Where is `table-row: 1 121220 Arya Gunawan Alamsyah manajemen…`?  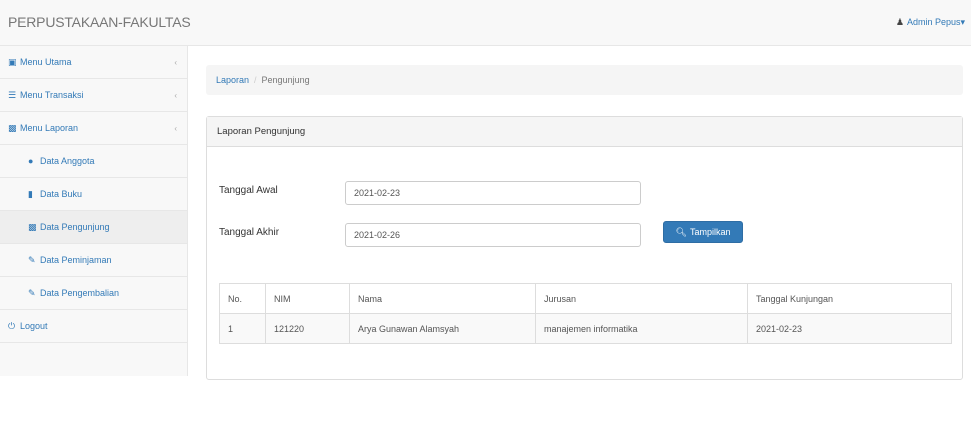
table-row: 1 121220 Arya Gunawan Alamsyah manajemen… is located at coordinates (585, 328).